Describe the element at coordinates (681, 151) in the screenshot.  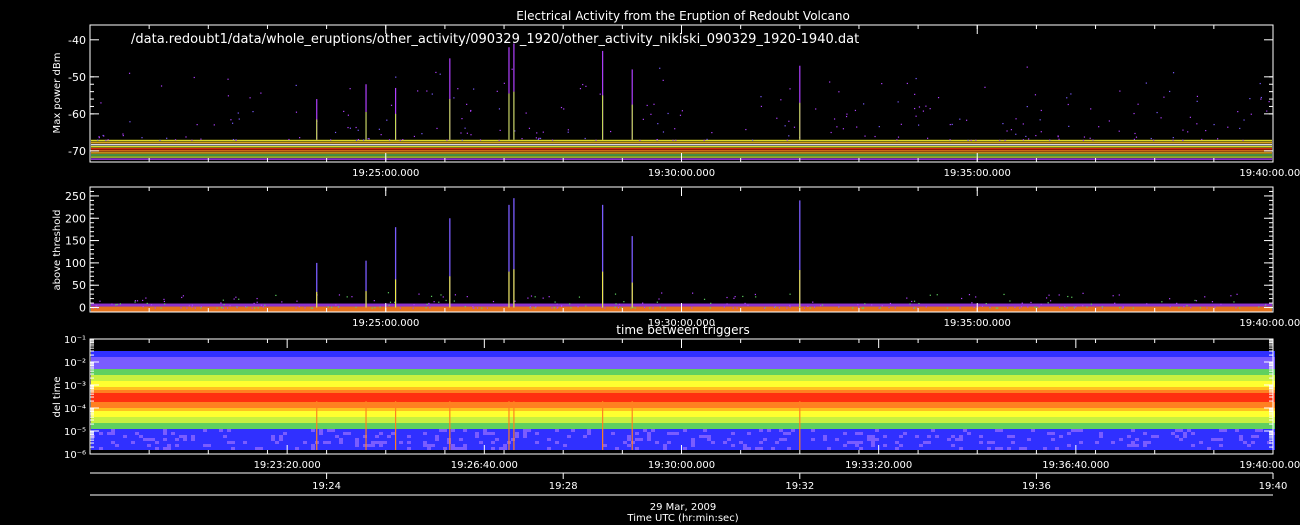
I see `baseline-band-line` at that location.